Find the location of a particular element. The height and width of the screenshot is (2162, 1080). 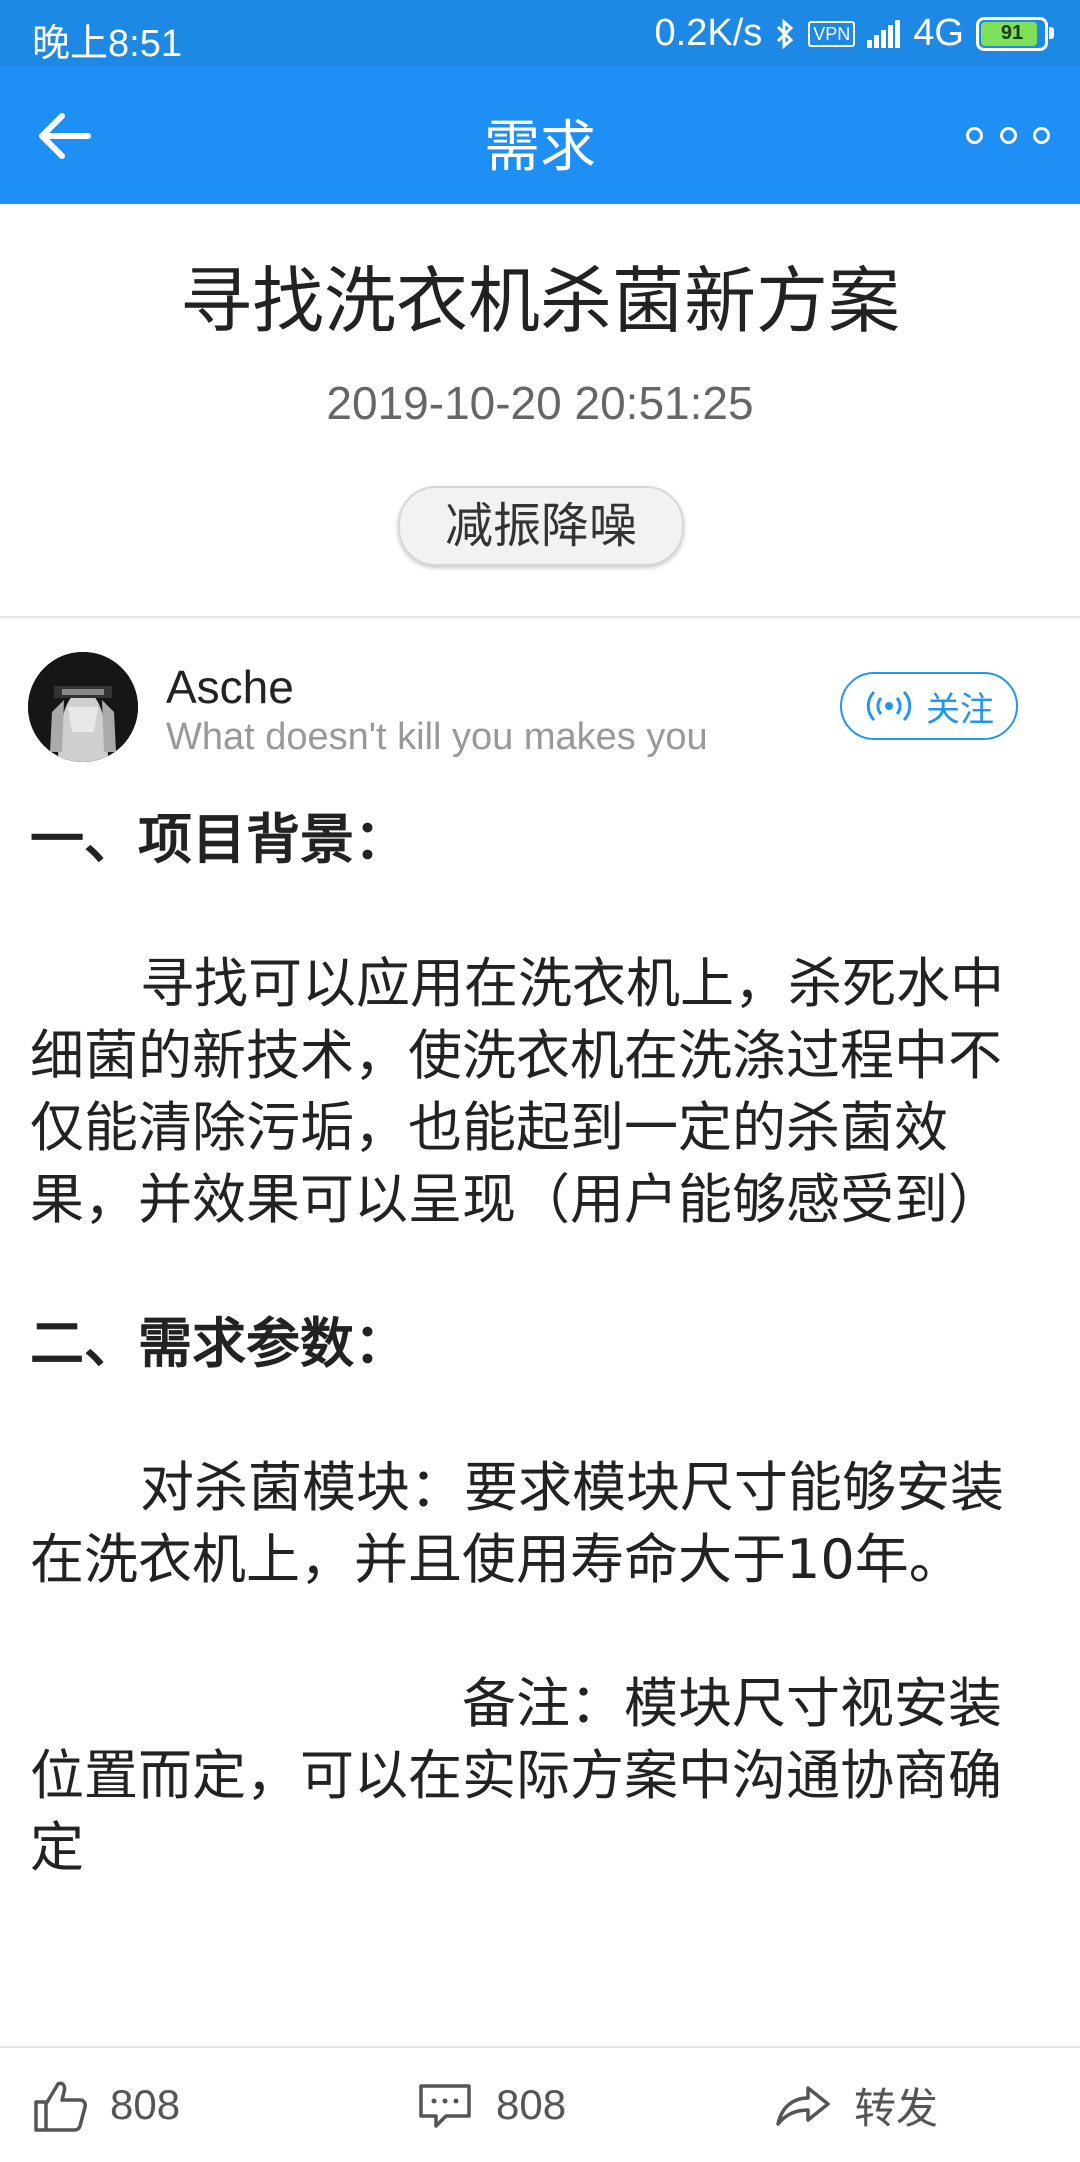

section-heading: 二、需求参数： is located at coordinates (219, 1343).